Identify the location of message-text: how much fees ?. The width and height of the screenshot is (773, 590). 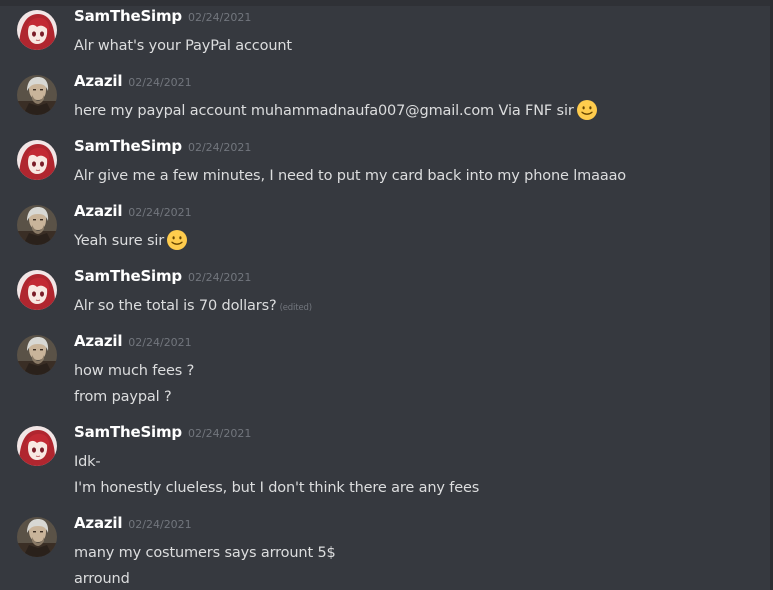
(134, 371).